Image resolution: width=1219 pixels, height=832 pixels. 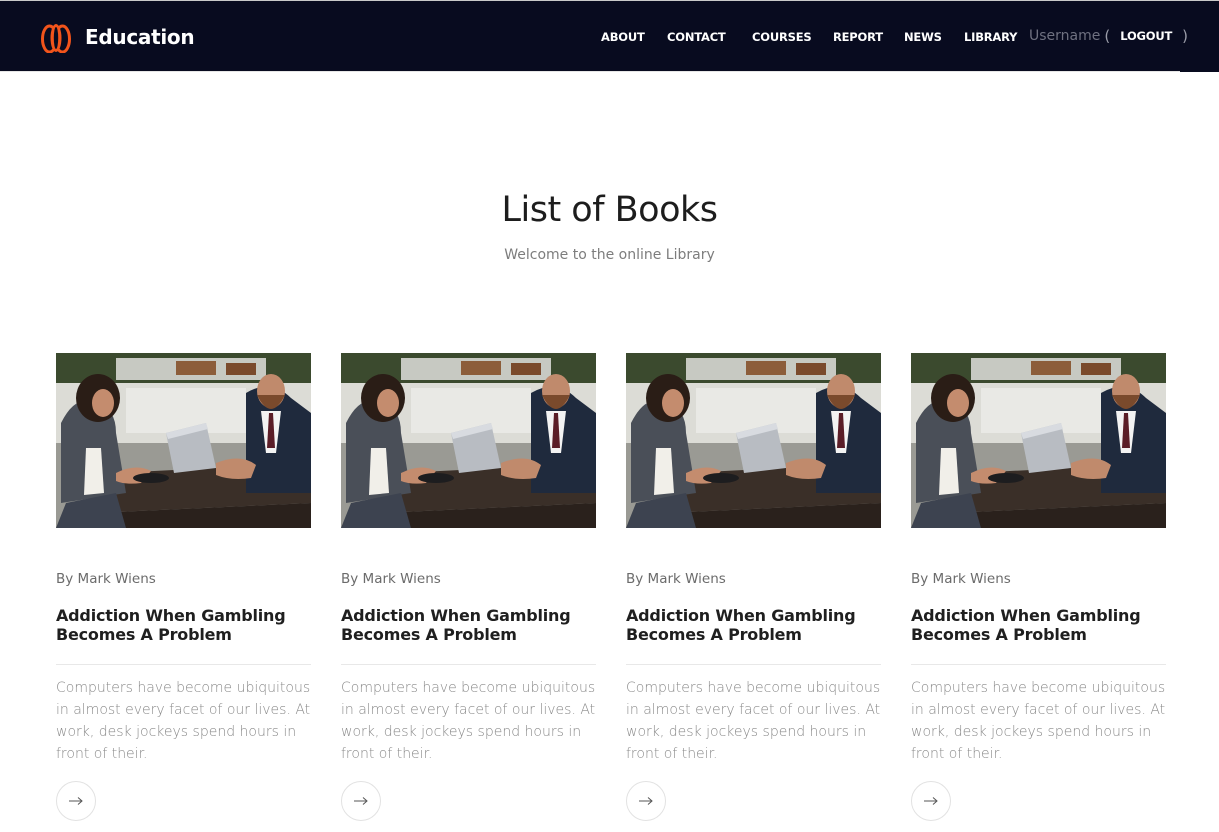 What do you see at coordinates (609, 255) in the screenshot?
I see `page-subtitle: Welcome to the online Library` at bounding box center [609, 255].